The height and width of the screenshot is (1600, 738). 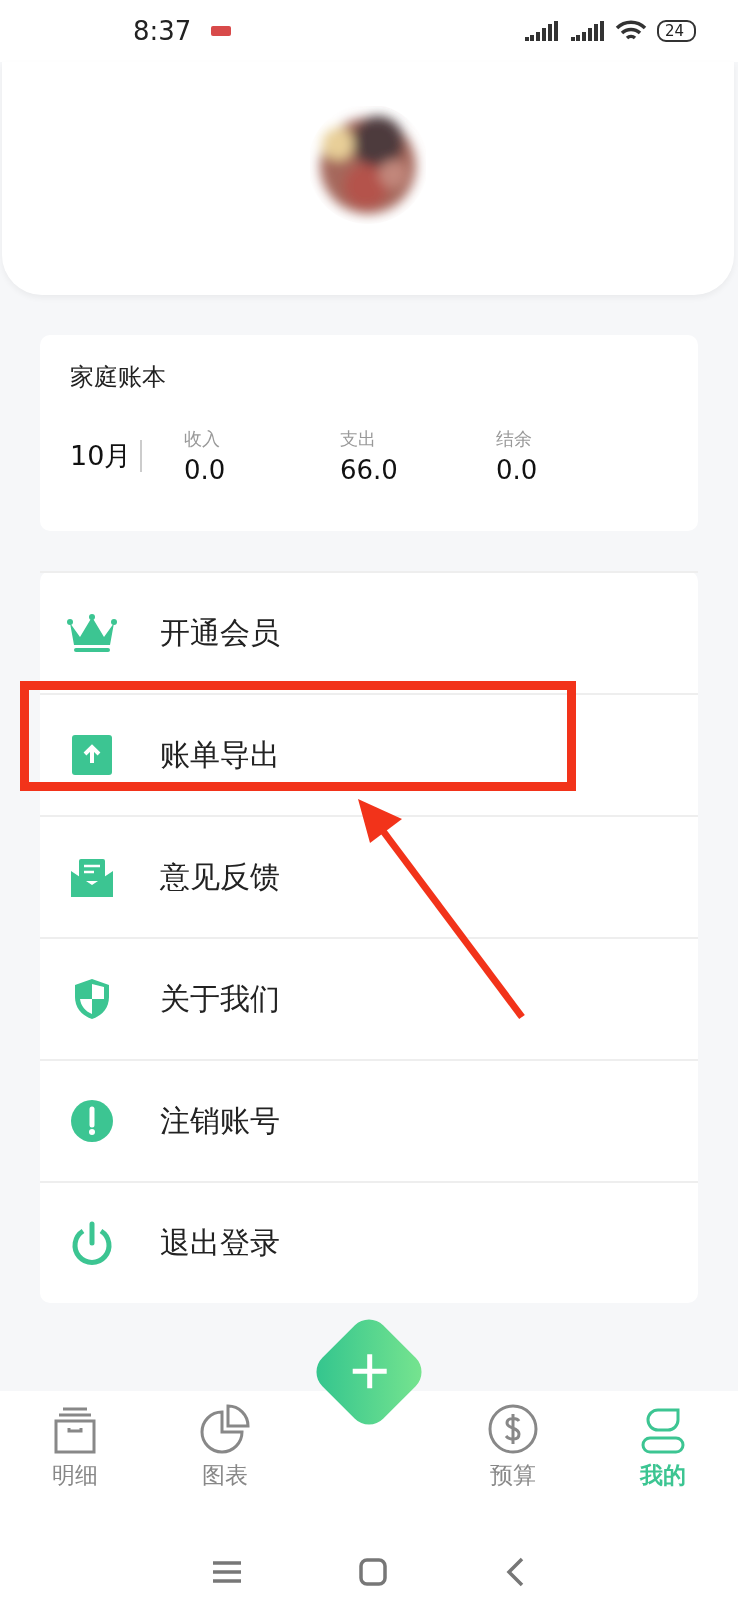 What do you see at coordinates (373, 1572) in the screenshot?
I see `home-icon` at bounding box center [373, 1572].